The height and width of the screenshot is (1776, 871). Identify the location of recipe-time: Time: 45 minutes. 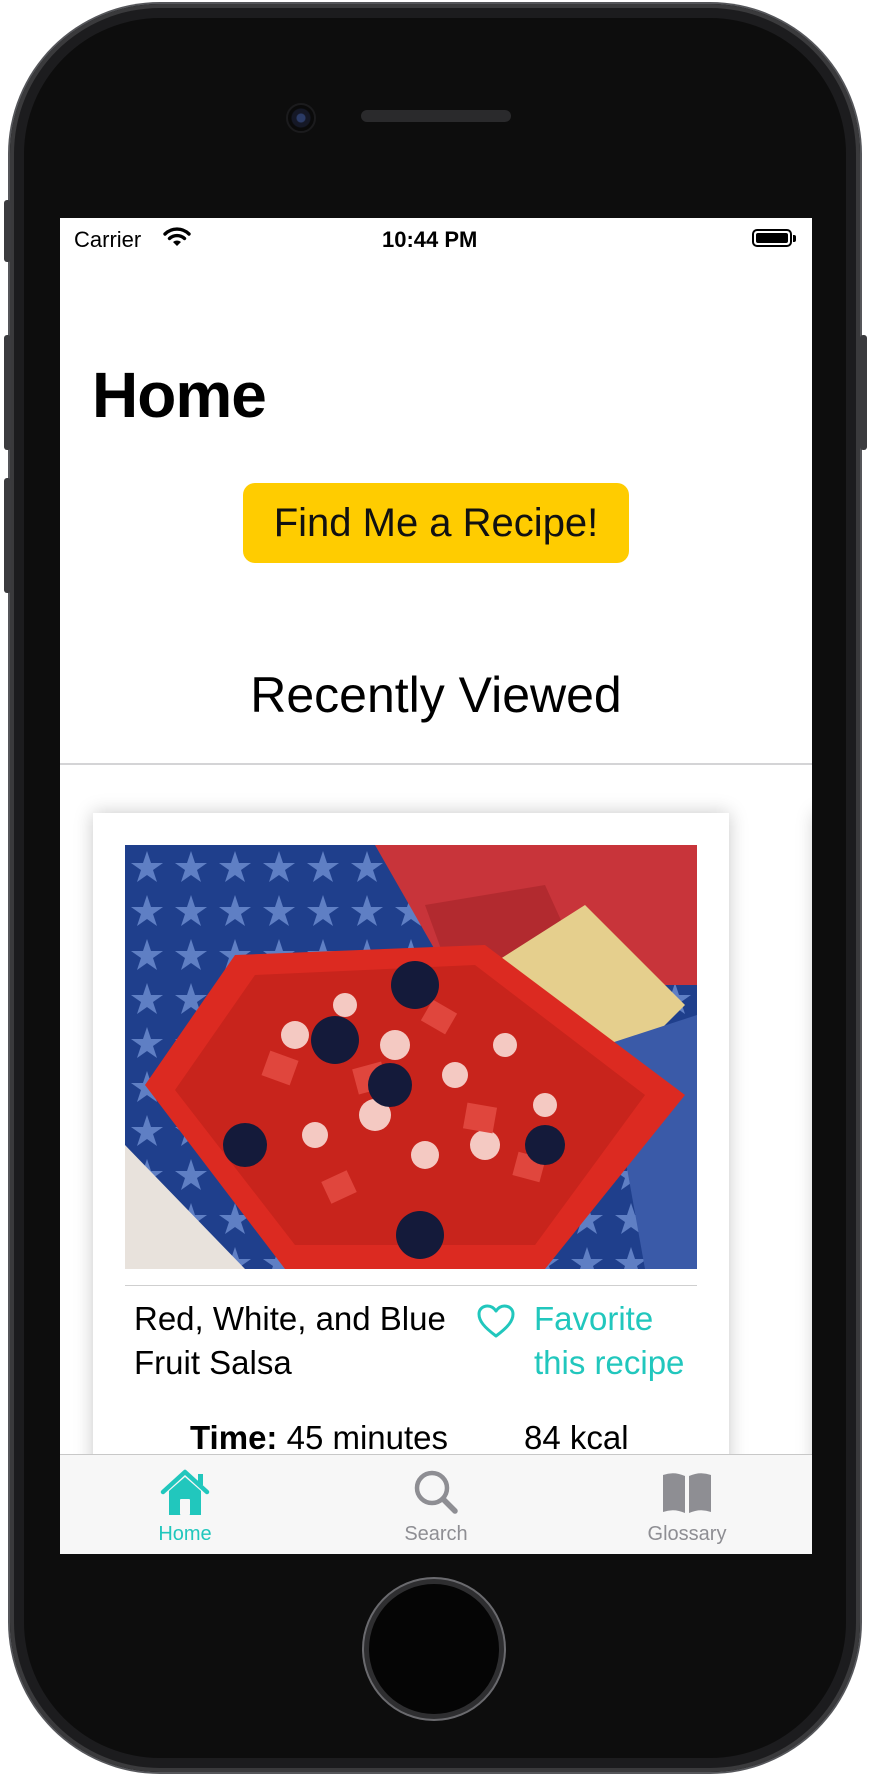
(319, 1438).